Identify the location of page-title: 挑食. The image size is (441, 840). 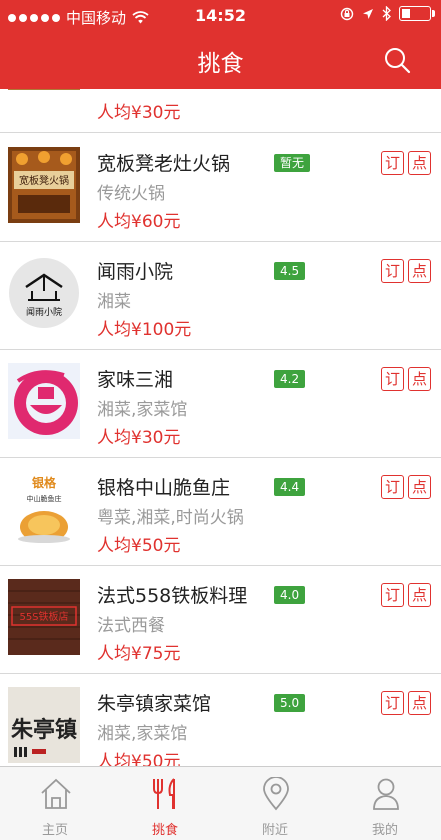
(220, 64).